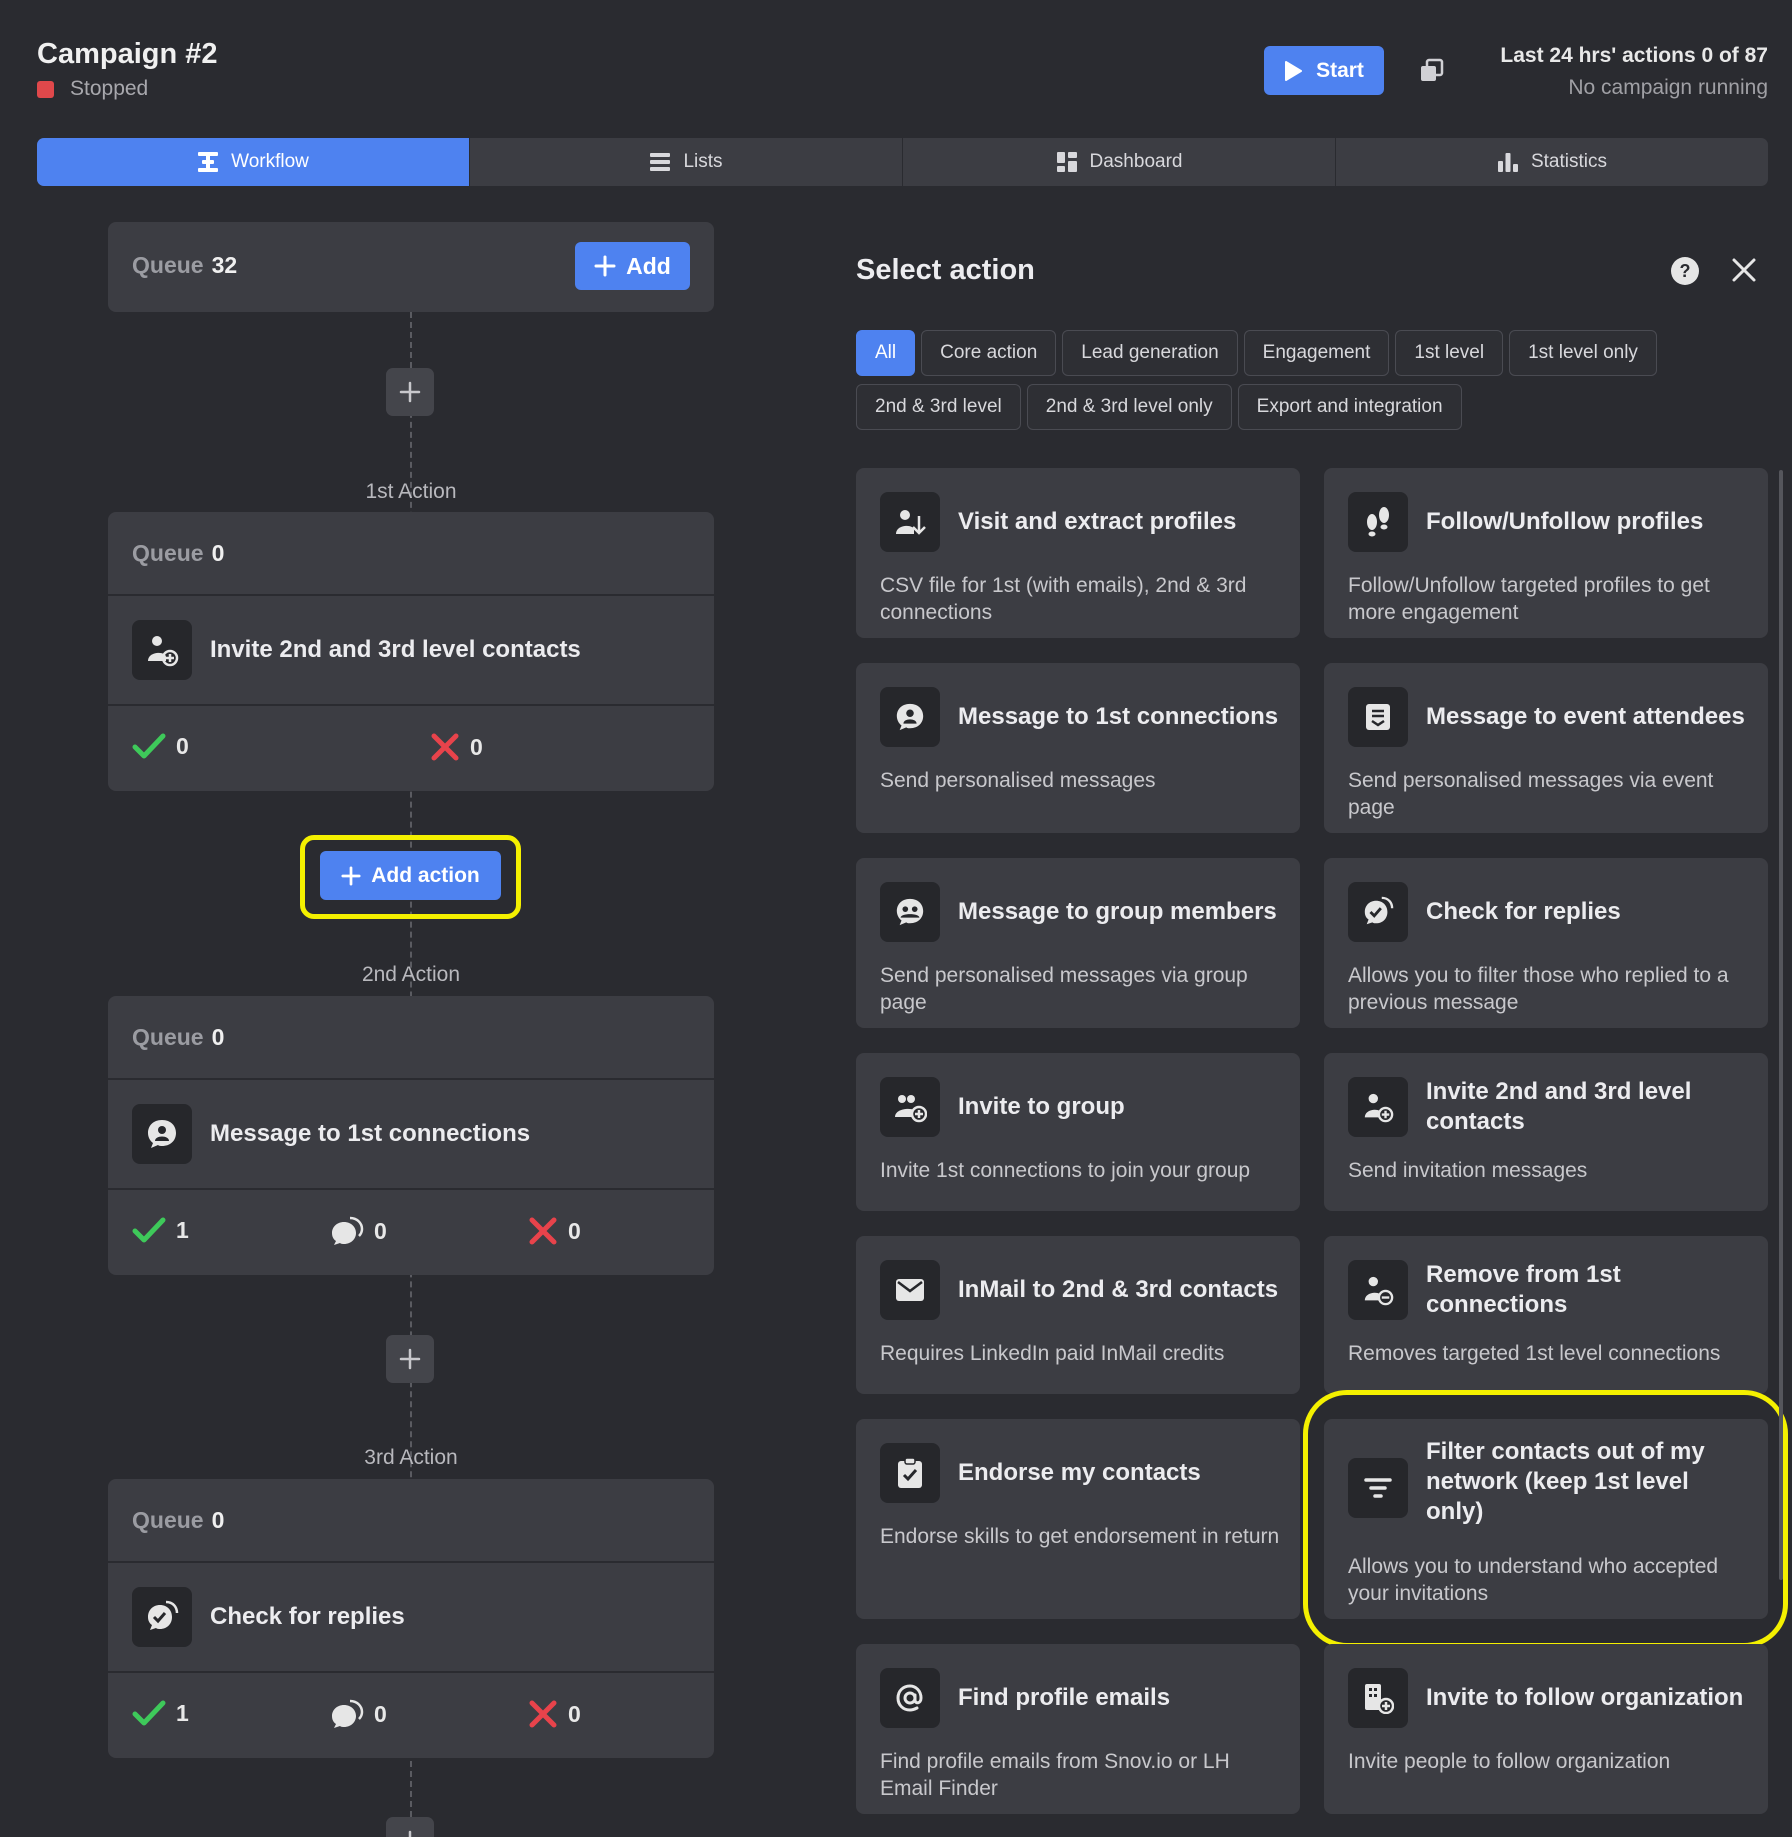  I want to click on success-stat: 1, so click(160, 1713).